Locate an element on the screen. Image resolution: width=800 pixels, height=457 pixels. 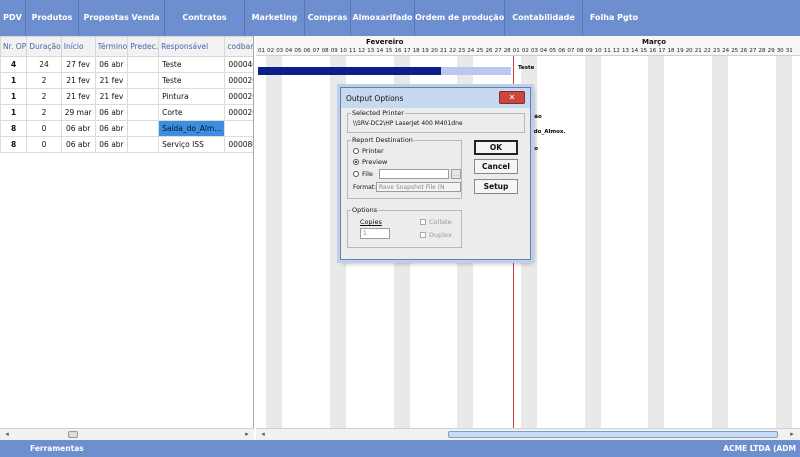
cell-termino: 06 abr is located at coordinates (111, 128).